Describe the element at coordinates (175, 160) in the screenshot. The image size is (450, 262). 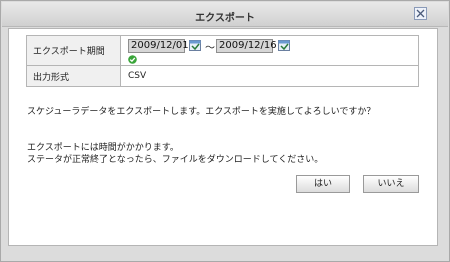
I see `note-line-2: ステータが正常終了となったら、ファイルをダウンロードしてください。` at that location.